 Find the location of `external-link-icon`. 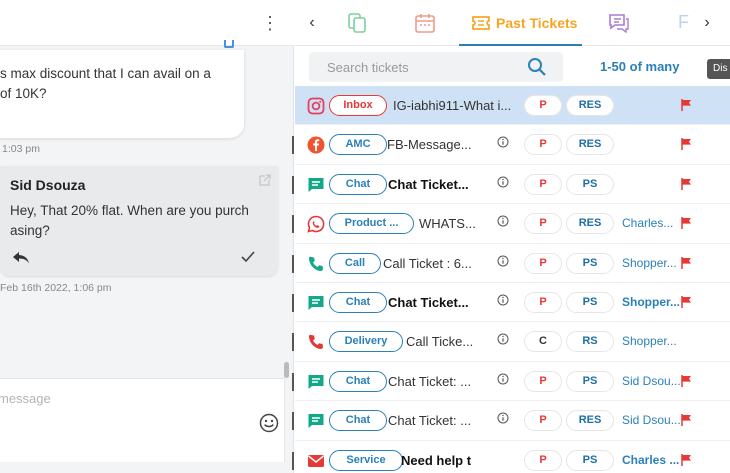

external-link-icon is located at coordinates (265, 180).